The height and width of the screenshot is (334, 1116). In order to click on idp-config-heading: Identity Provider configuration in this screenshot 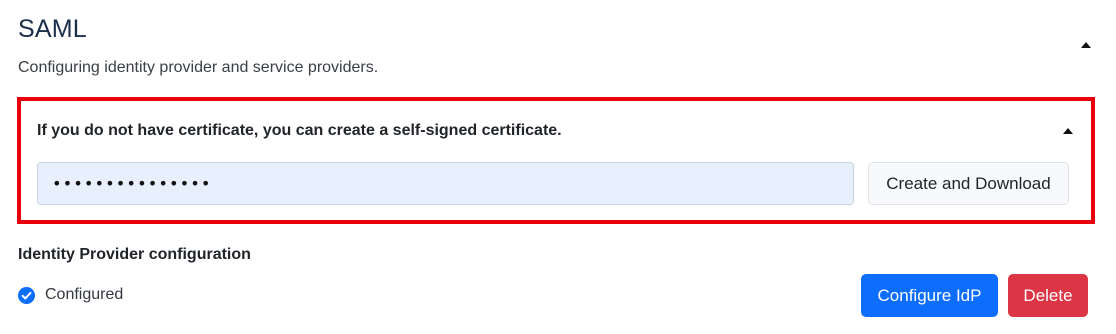, I will do `click(134, 254)`.